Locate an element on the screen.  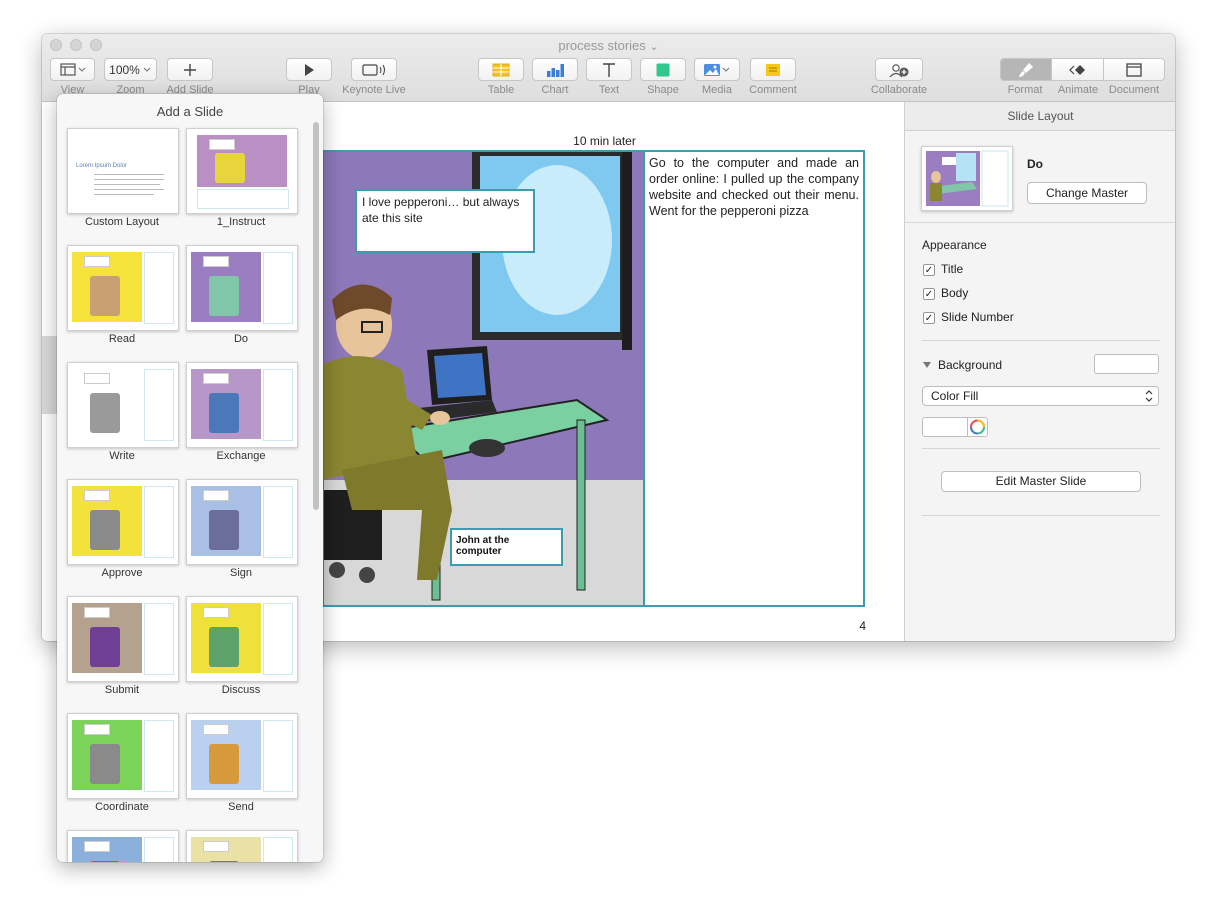
keynote-live-label: Keynote Live is located at coordinates (374, 90).